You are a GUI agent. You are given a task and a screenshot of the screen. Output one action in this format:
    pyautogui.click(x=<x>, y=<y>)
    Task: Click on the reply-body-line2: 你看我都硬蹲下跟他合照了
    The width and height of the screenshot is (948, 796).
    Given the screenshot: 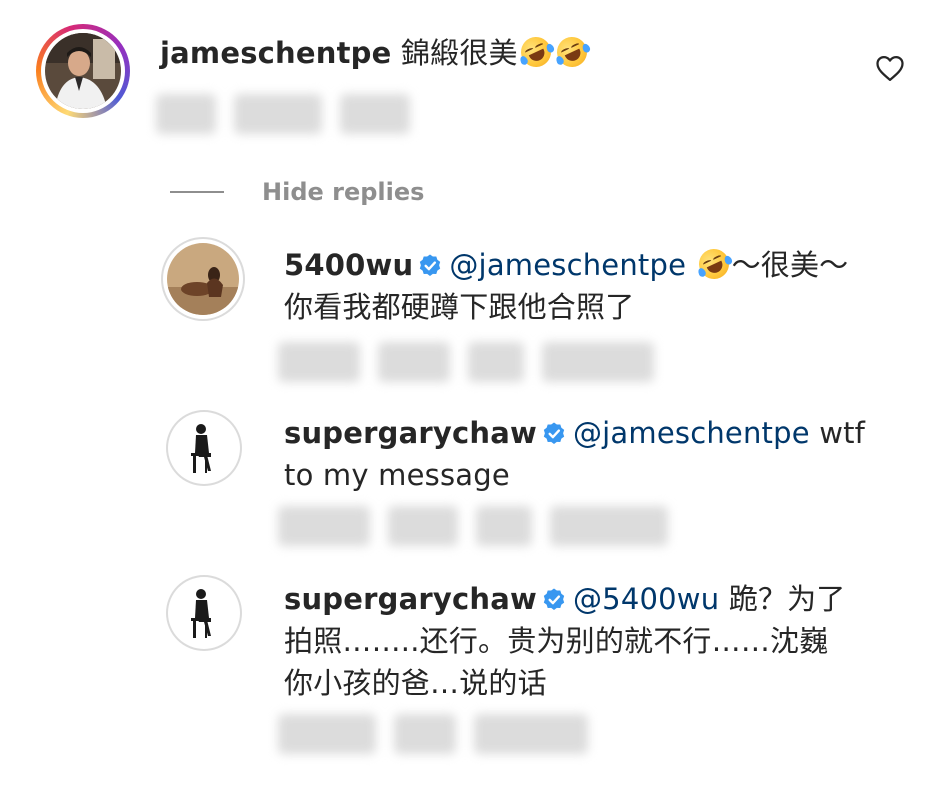 What is the action you would take?
    pyautogui.click(x=459, y=307)
    